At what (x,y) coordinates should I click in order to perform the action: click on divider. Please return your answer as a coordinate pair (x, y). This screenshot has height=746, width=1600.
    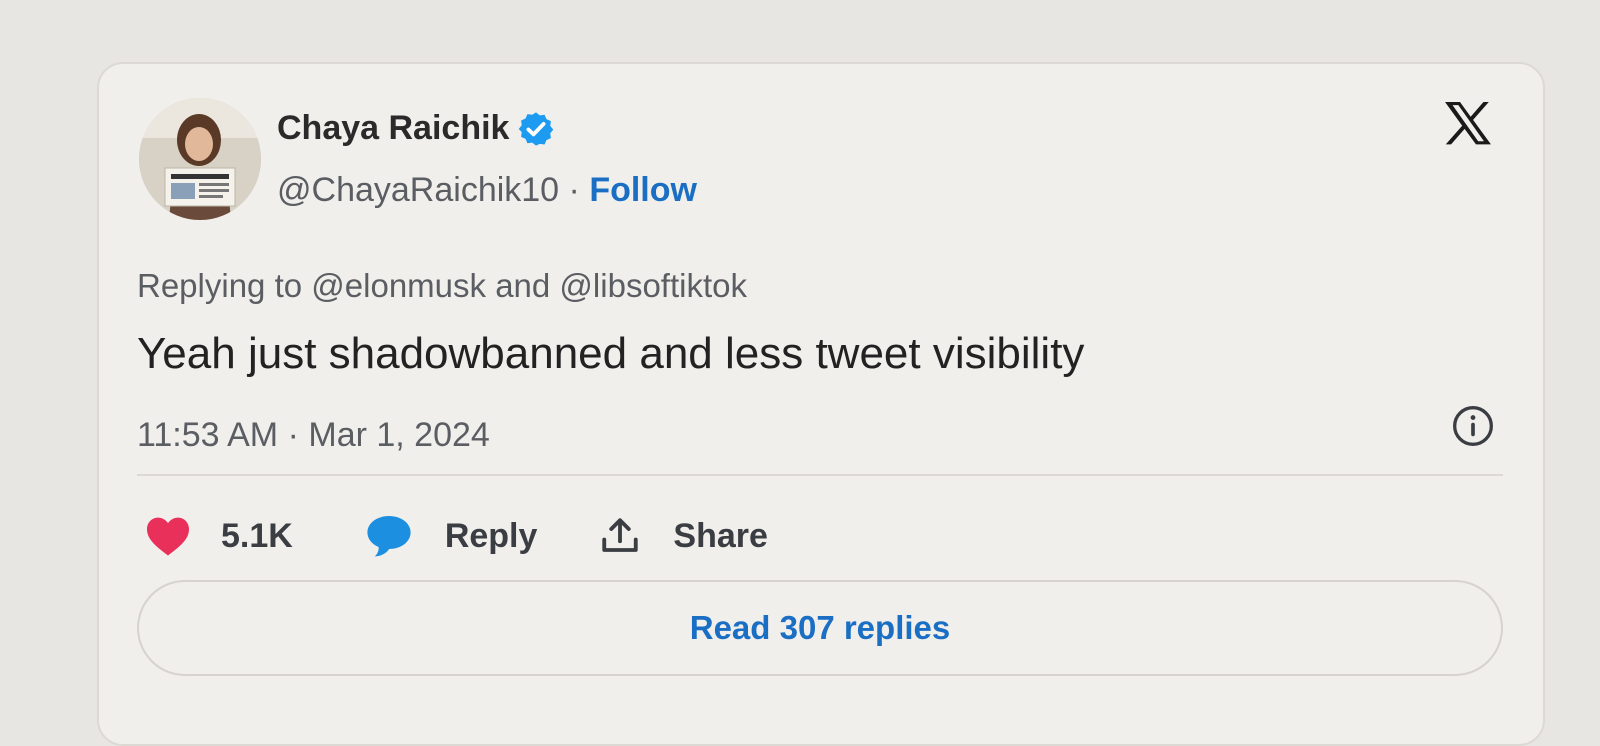
    Looking at the image, I should click on (820, 475).